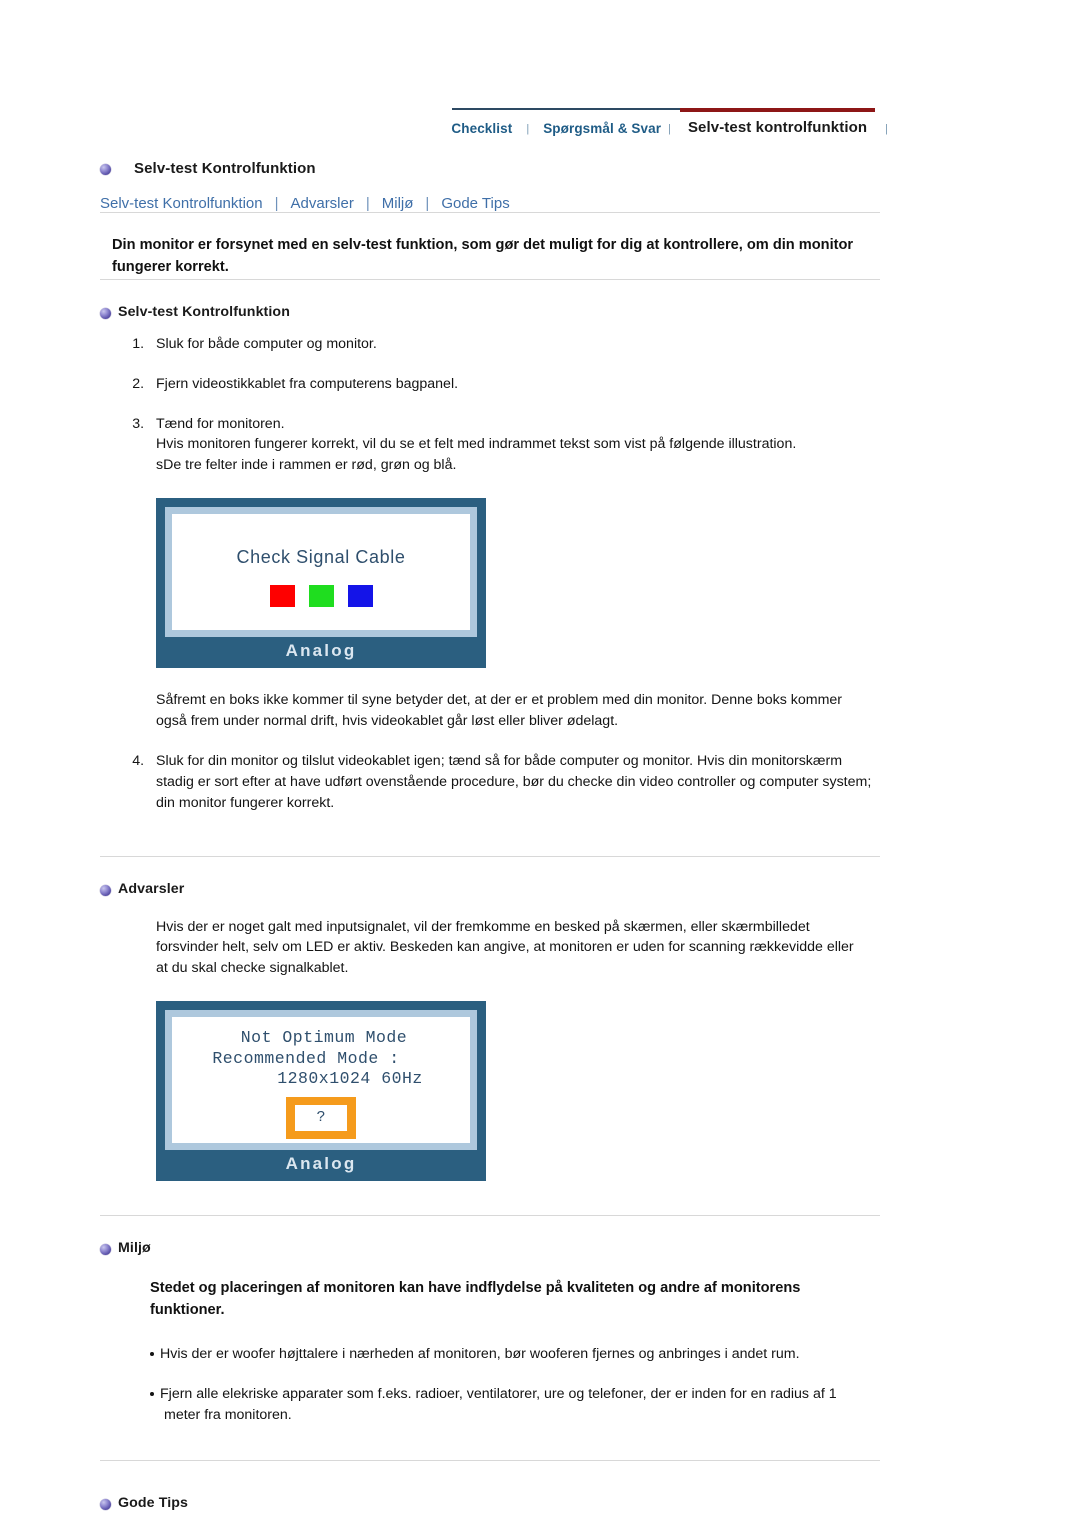  I want to click on section-heading-label: Selv-test Kontrolfunktion, so click(204, 311).